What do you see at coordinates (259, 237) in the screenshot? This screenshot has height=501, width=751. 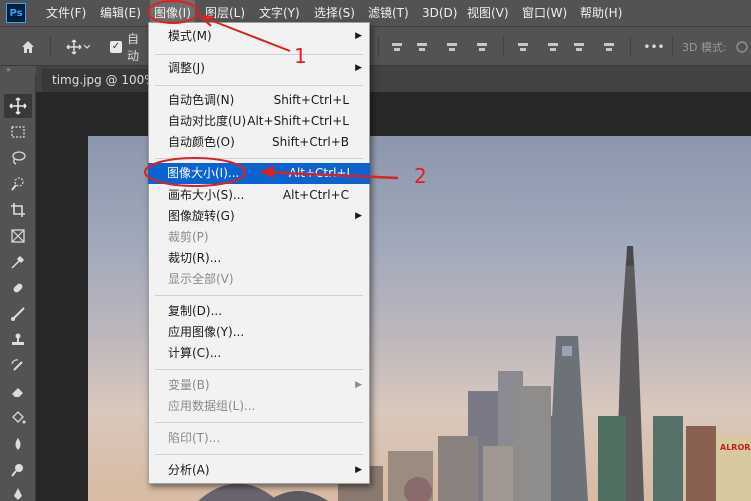 I see `menu-item-crop: 裁剪(P)` at bounding box center [259, 237].